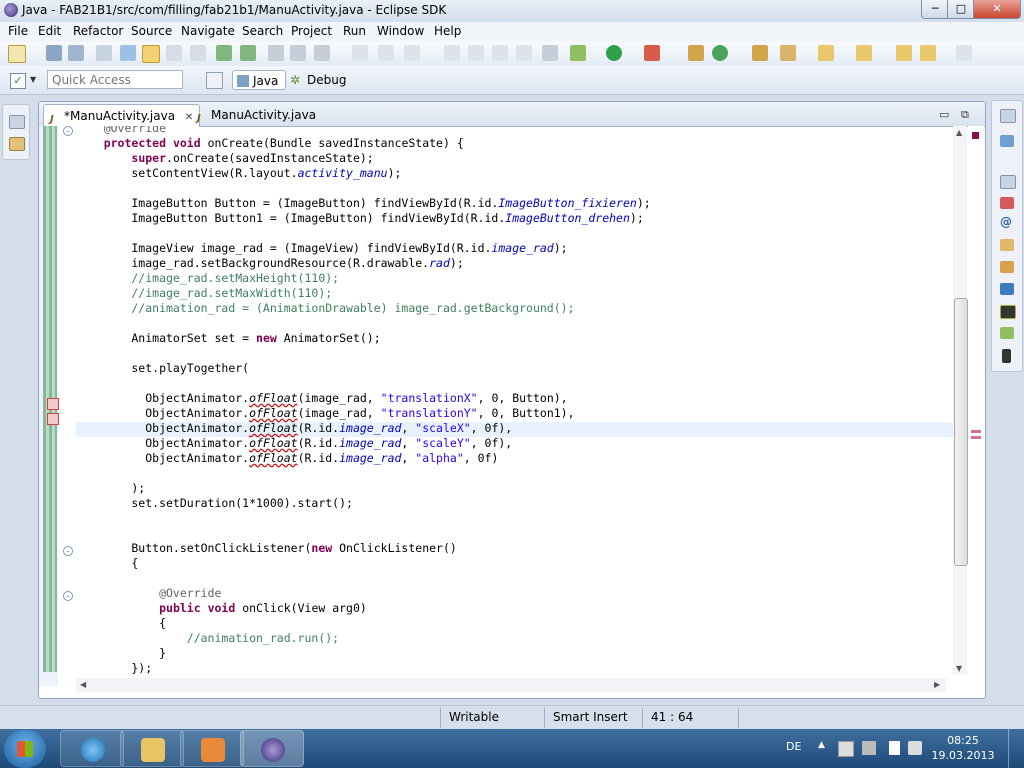  Describe the element at coordinates (864, 53) in the screenshot. I see `previous-annotation-icon` at that location.